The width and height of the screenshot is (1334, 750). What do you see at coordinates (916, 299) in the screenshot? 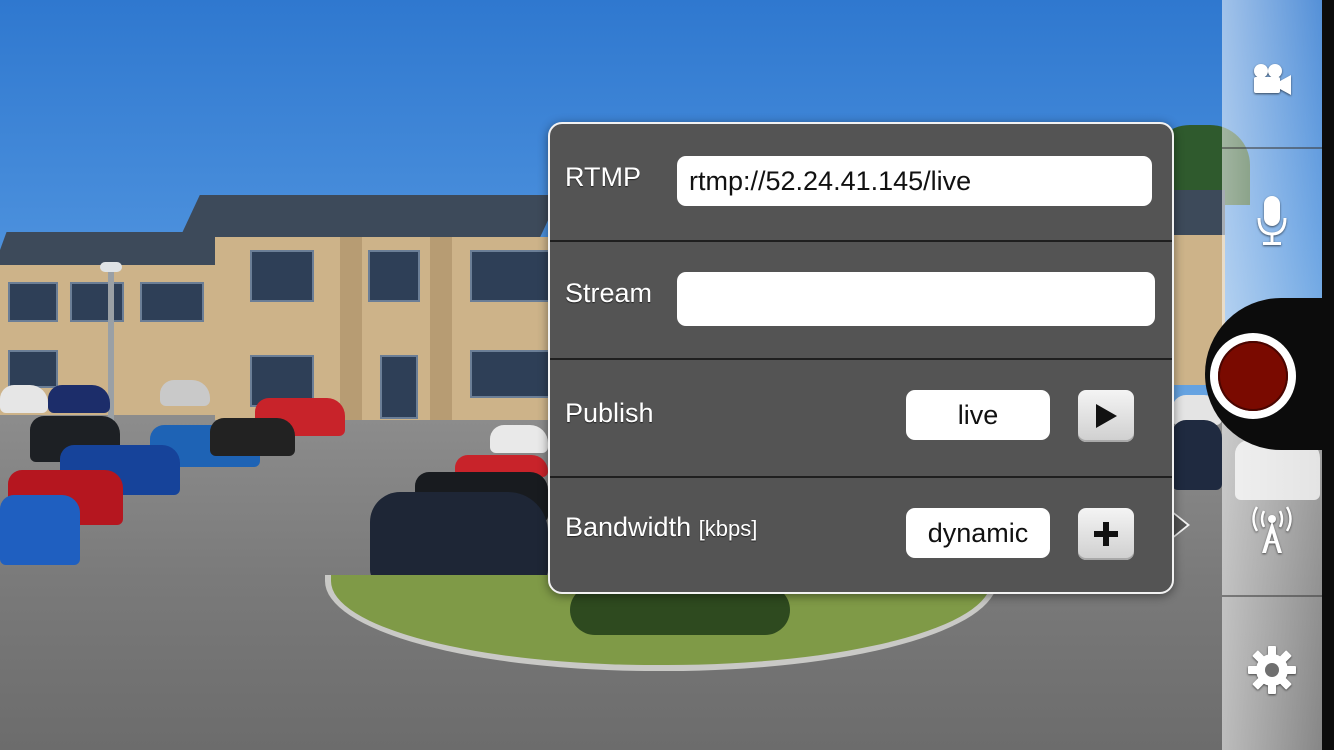
I see `stream-name-input` at bounding box center [916, 299].